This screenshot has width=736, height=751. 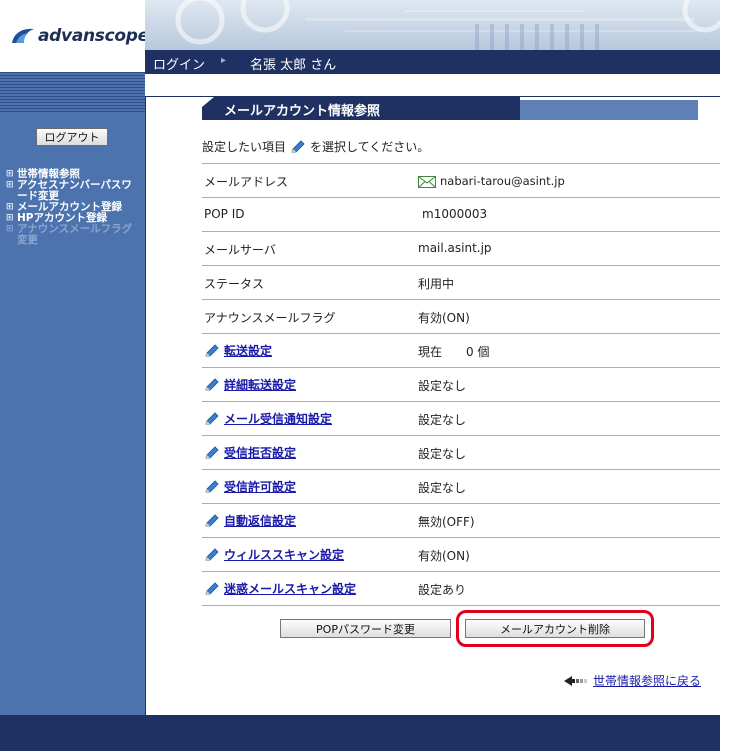 What do you see at coordinates (240, 250) in the screenshot?
I see `row-label: メールサーバ` at bounding box center [240, 250].